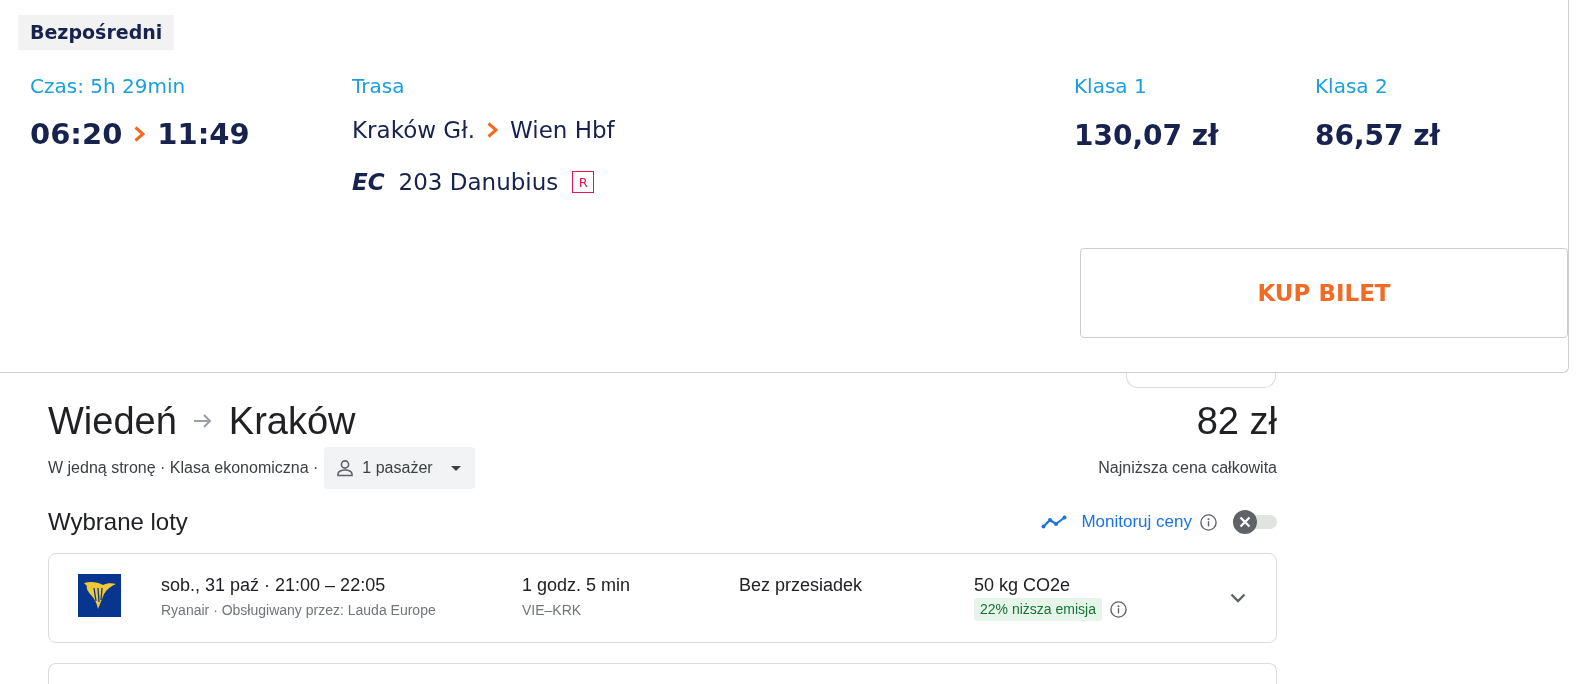 The image size is (1583, 684). What do you see at coordinates (1038, 609) in the screenshot?
I see `emissions-badge: 22% niższa emisja` at bounding box center [1038, 609].